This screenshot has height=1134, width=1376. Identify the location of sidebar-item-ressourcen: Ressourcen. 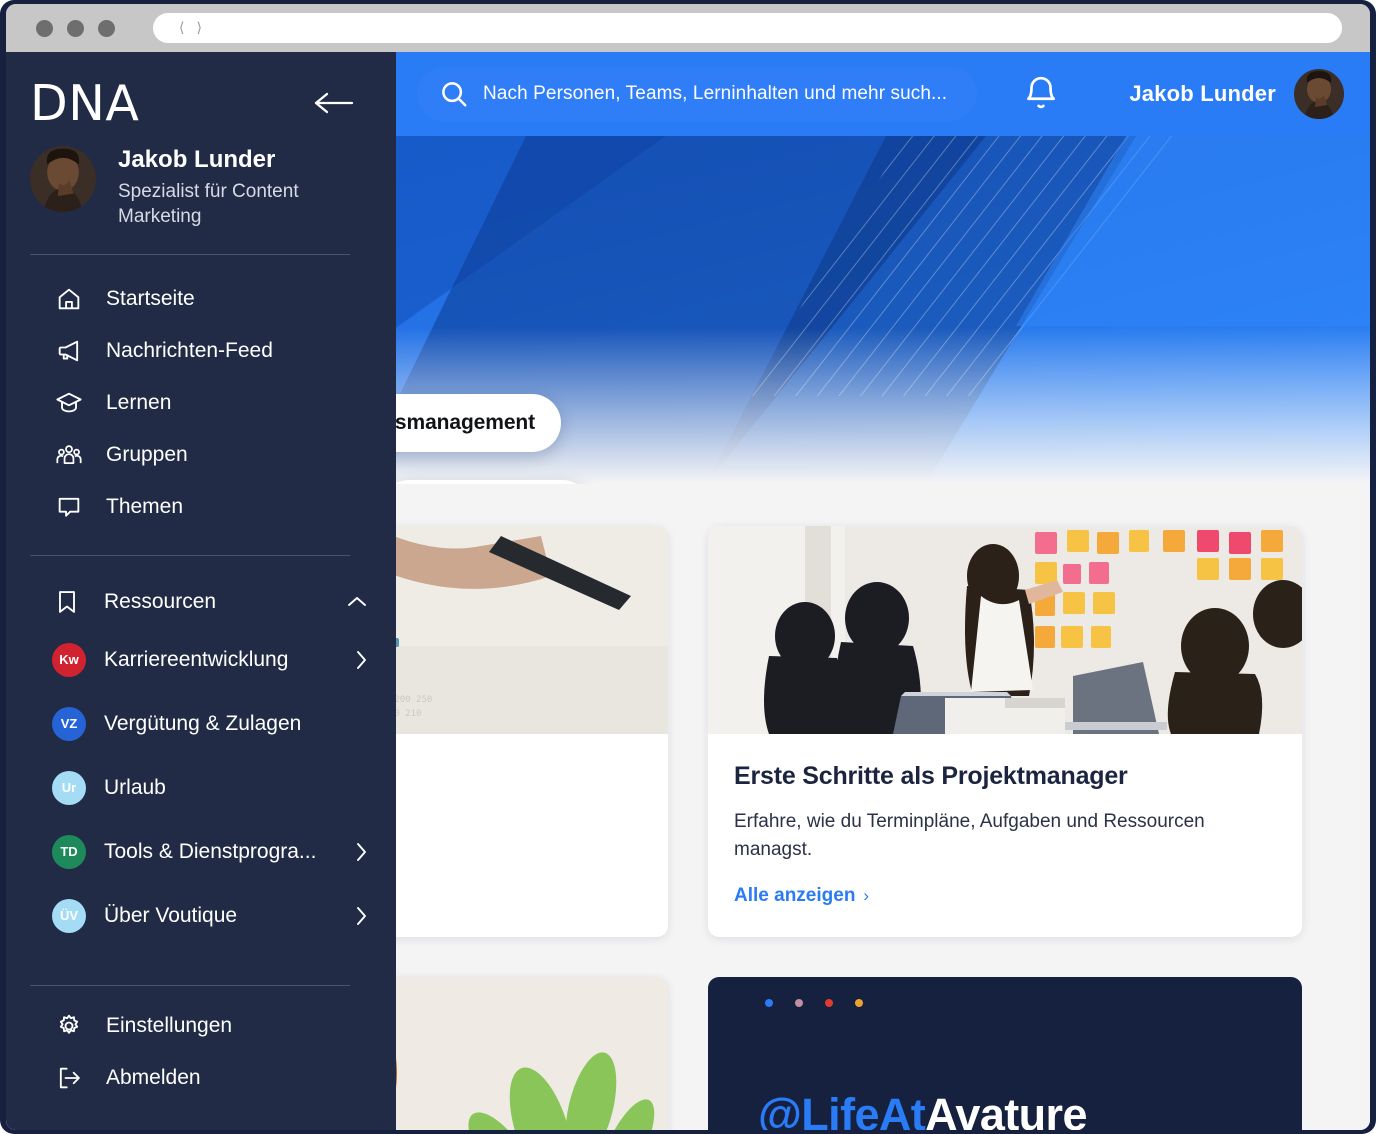
(201, 602).